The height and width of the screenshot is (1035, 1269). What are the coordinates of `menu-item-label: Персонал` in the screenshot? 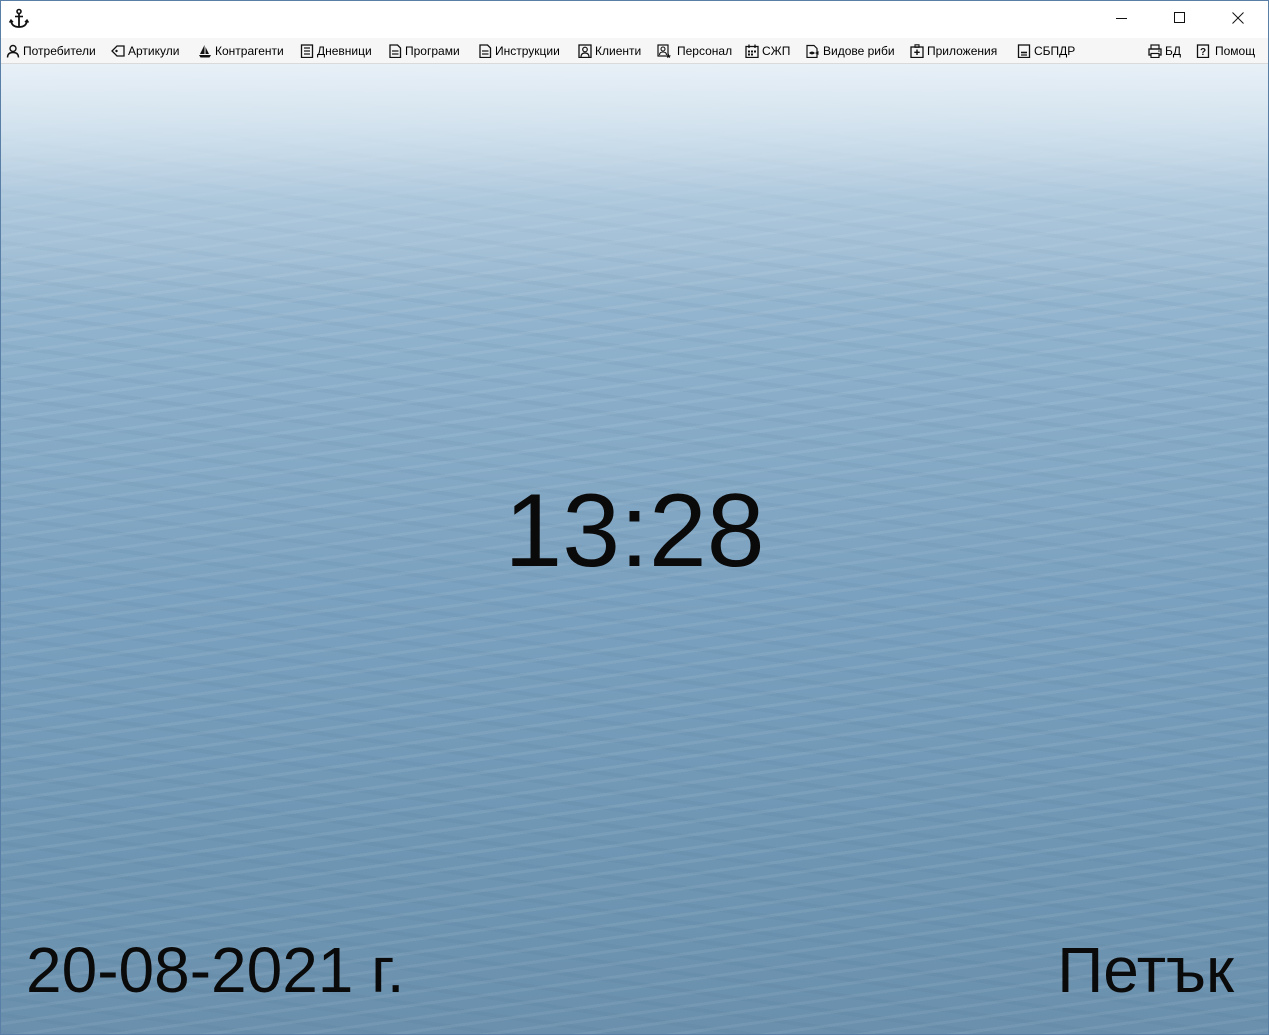 It's located at (705, 50).